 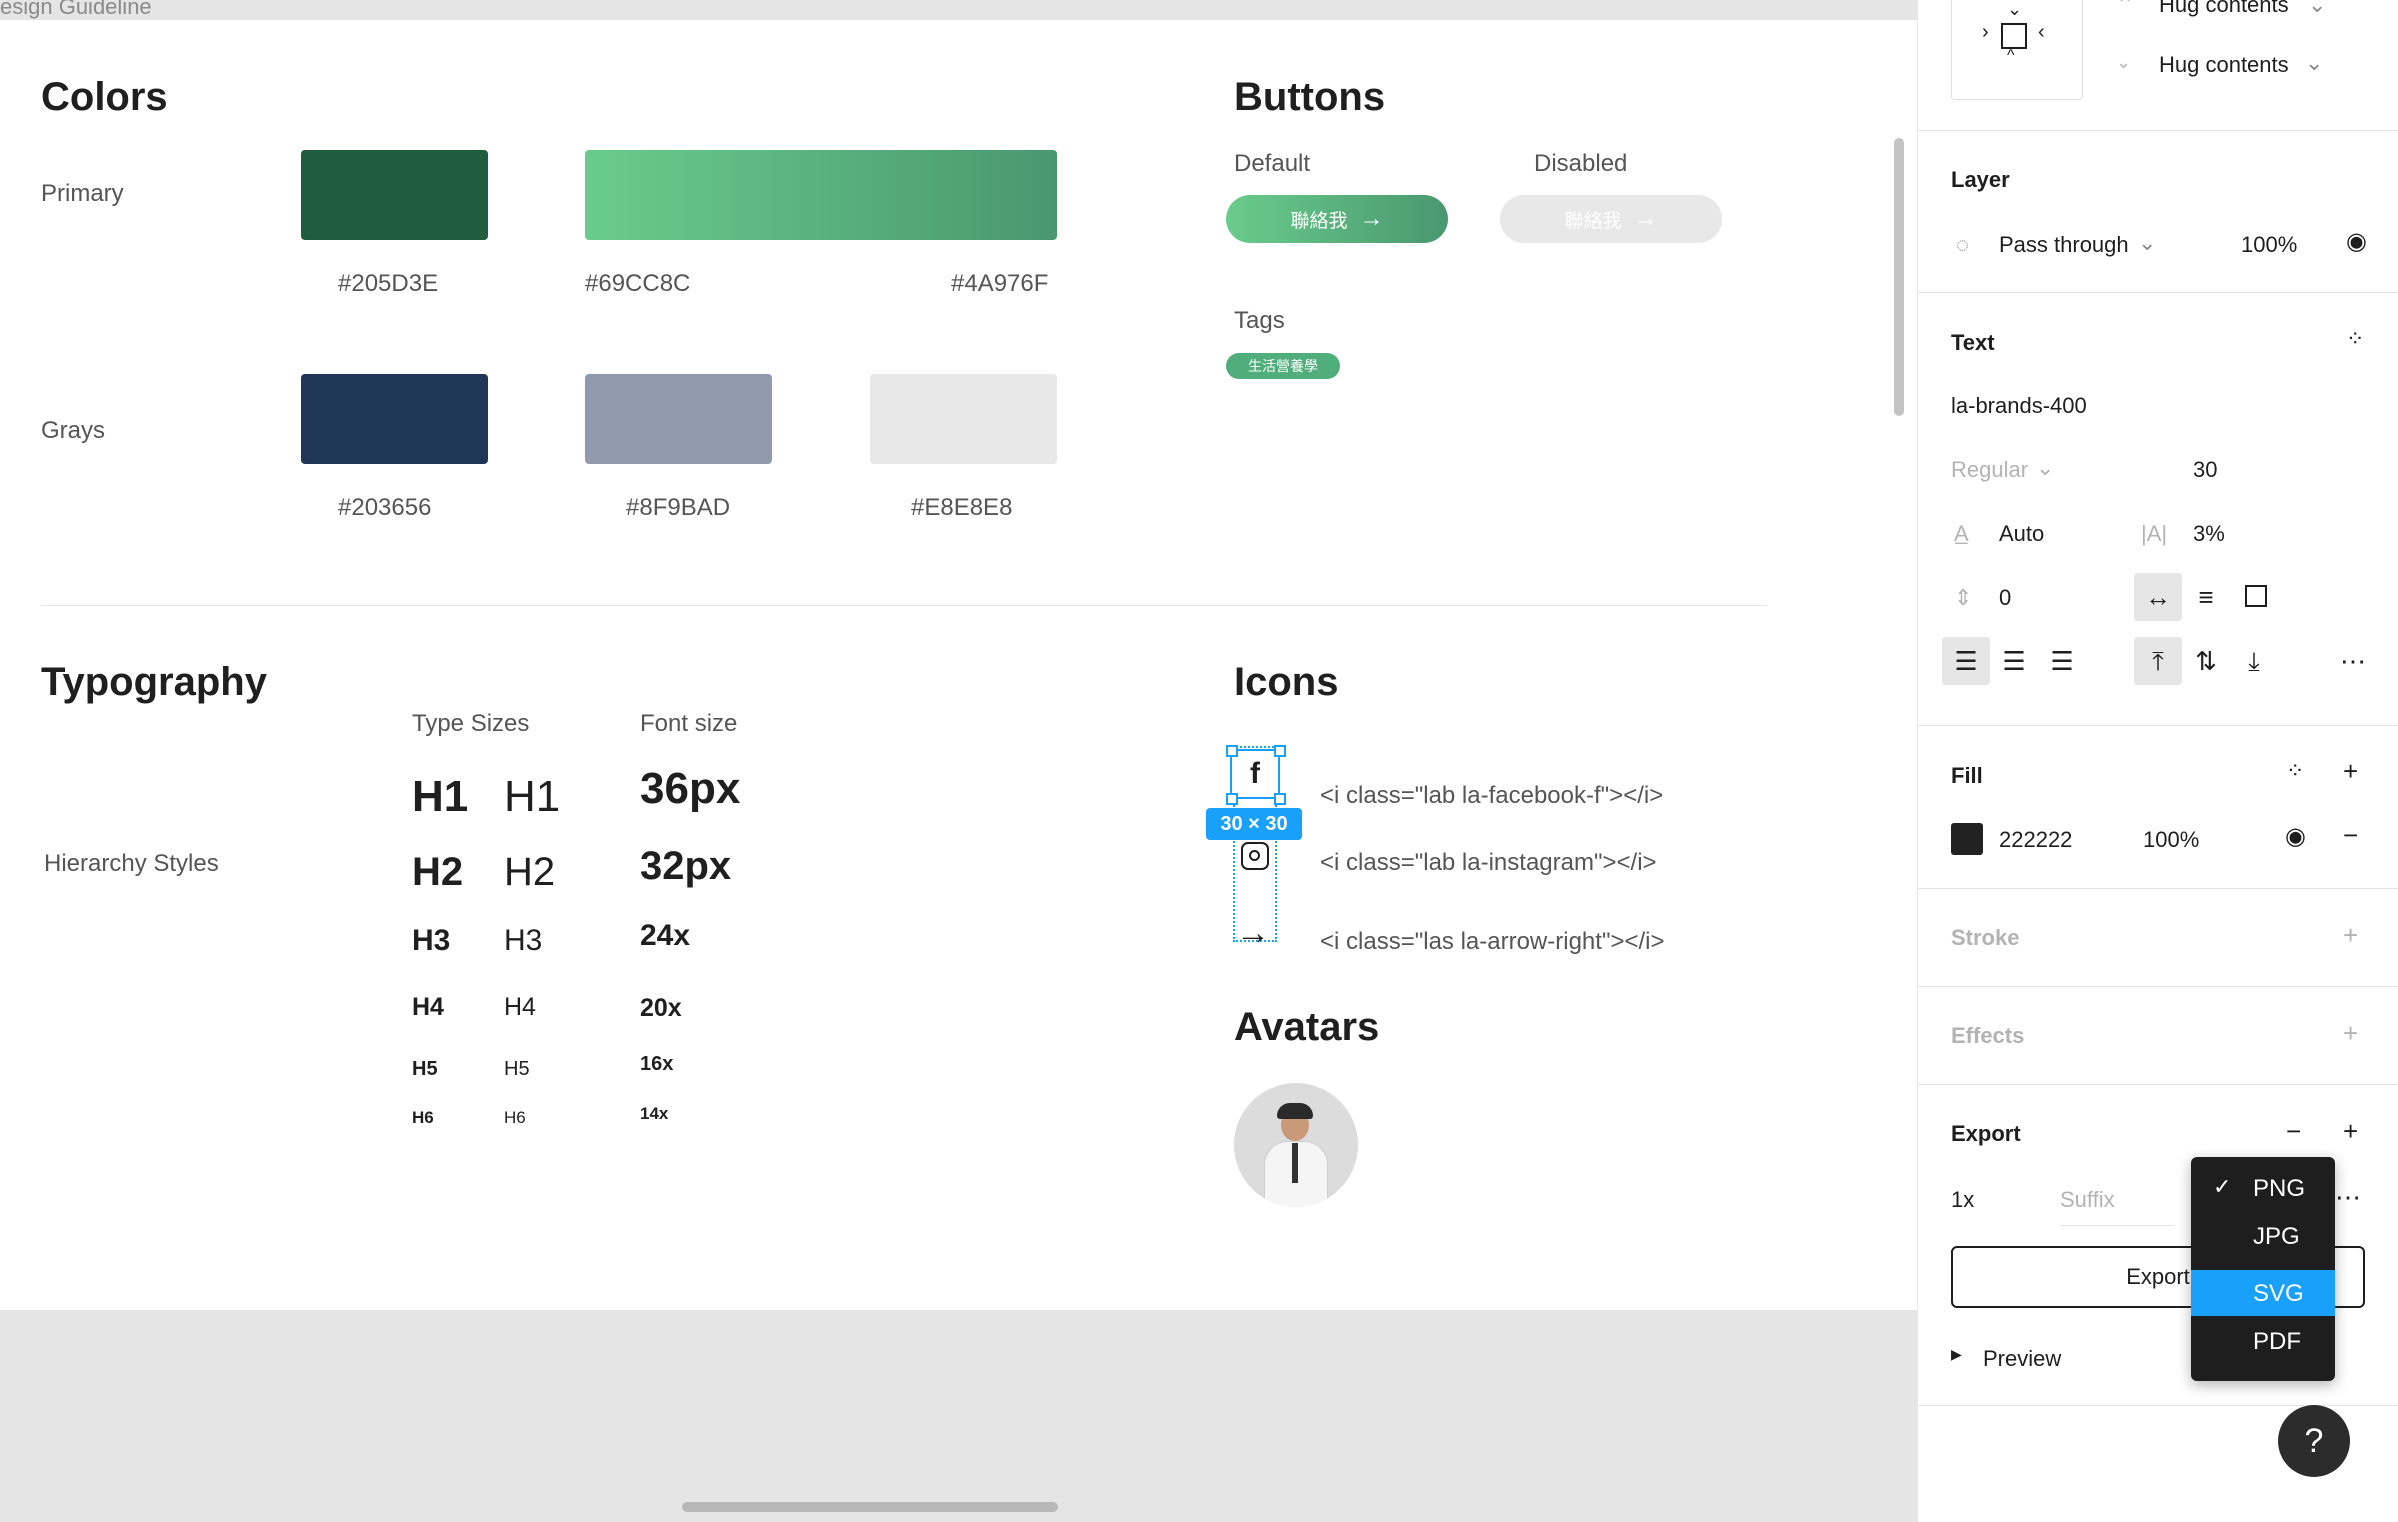 What do you see at coordinates (2062, 661) in the screenshot?
I see `align-right-icon: ☰` at bounding box center [2062, 661].